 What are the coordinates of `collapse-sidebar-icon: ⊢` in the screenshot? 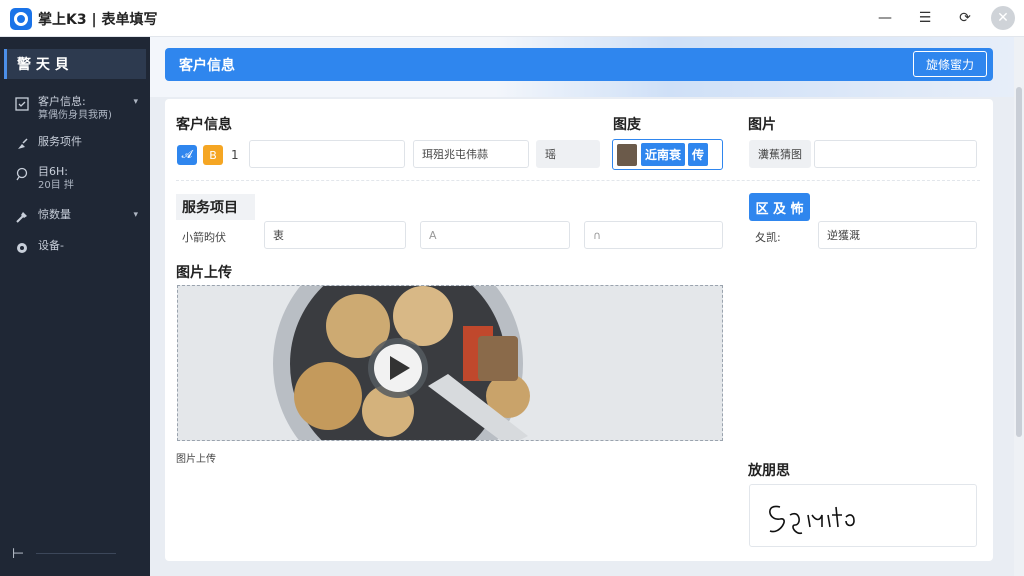 It's located at (18, 554).